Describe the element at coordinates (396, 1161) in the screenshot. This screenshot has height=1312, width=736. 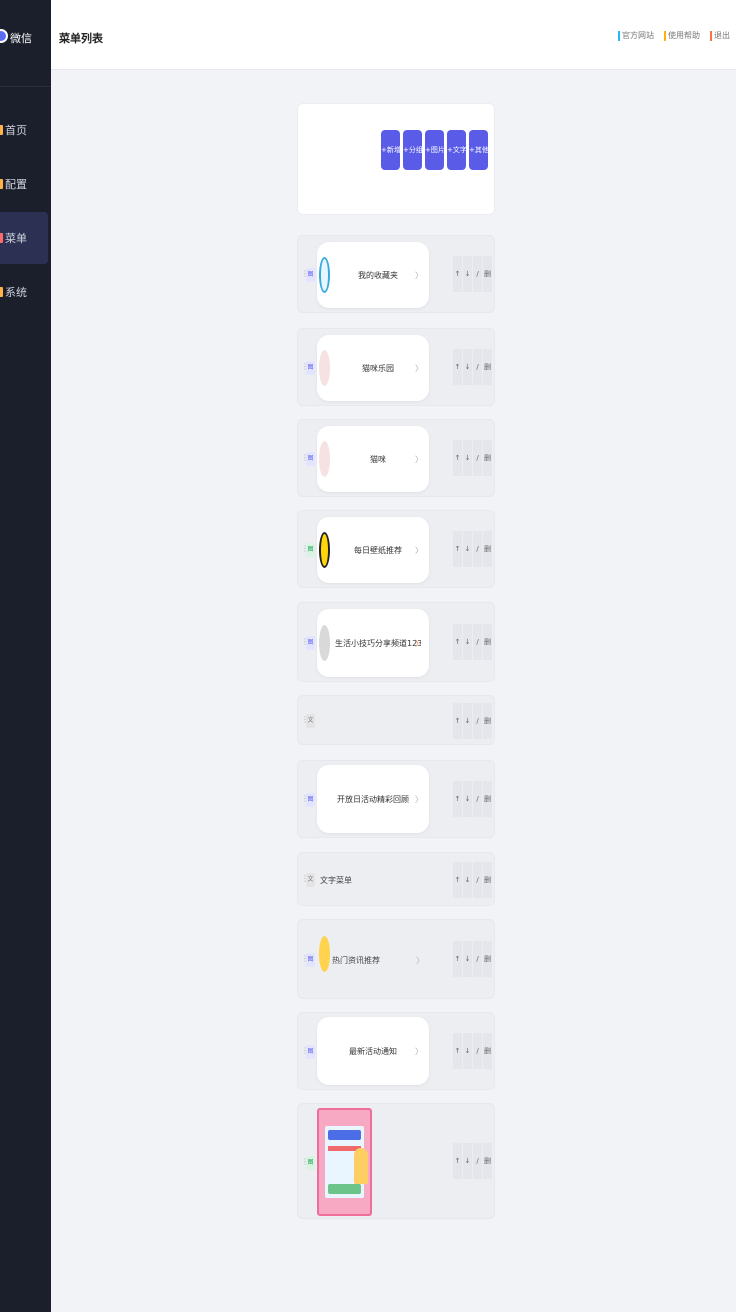
I see `menu-row: ⋮ 图片 ↑ ↓ / 删` at that location.